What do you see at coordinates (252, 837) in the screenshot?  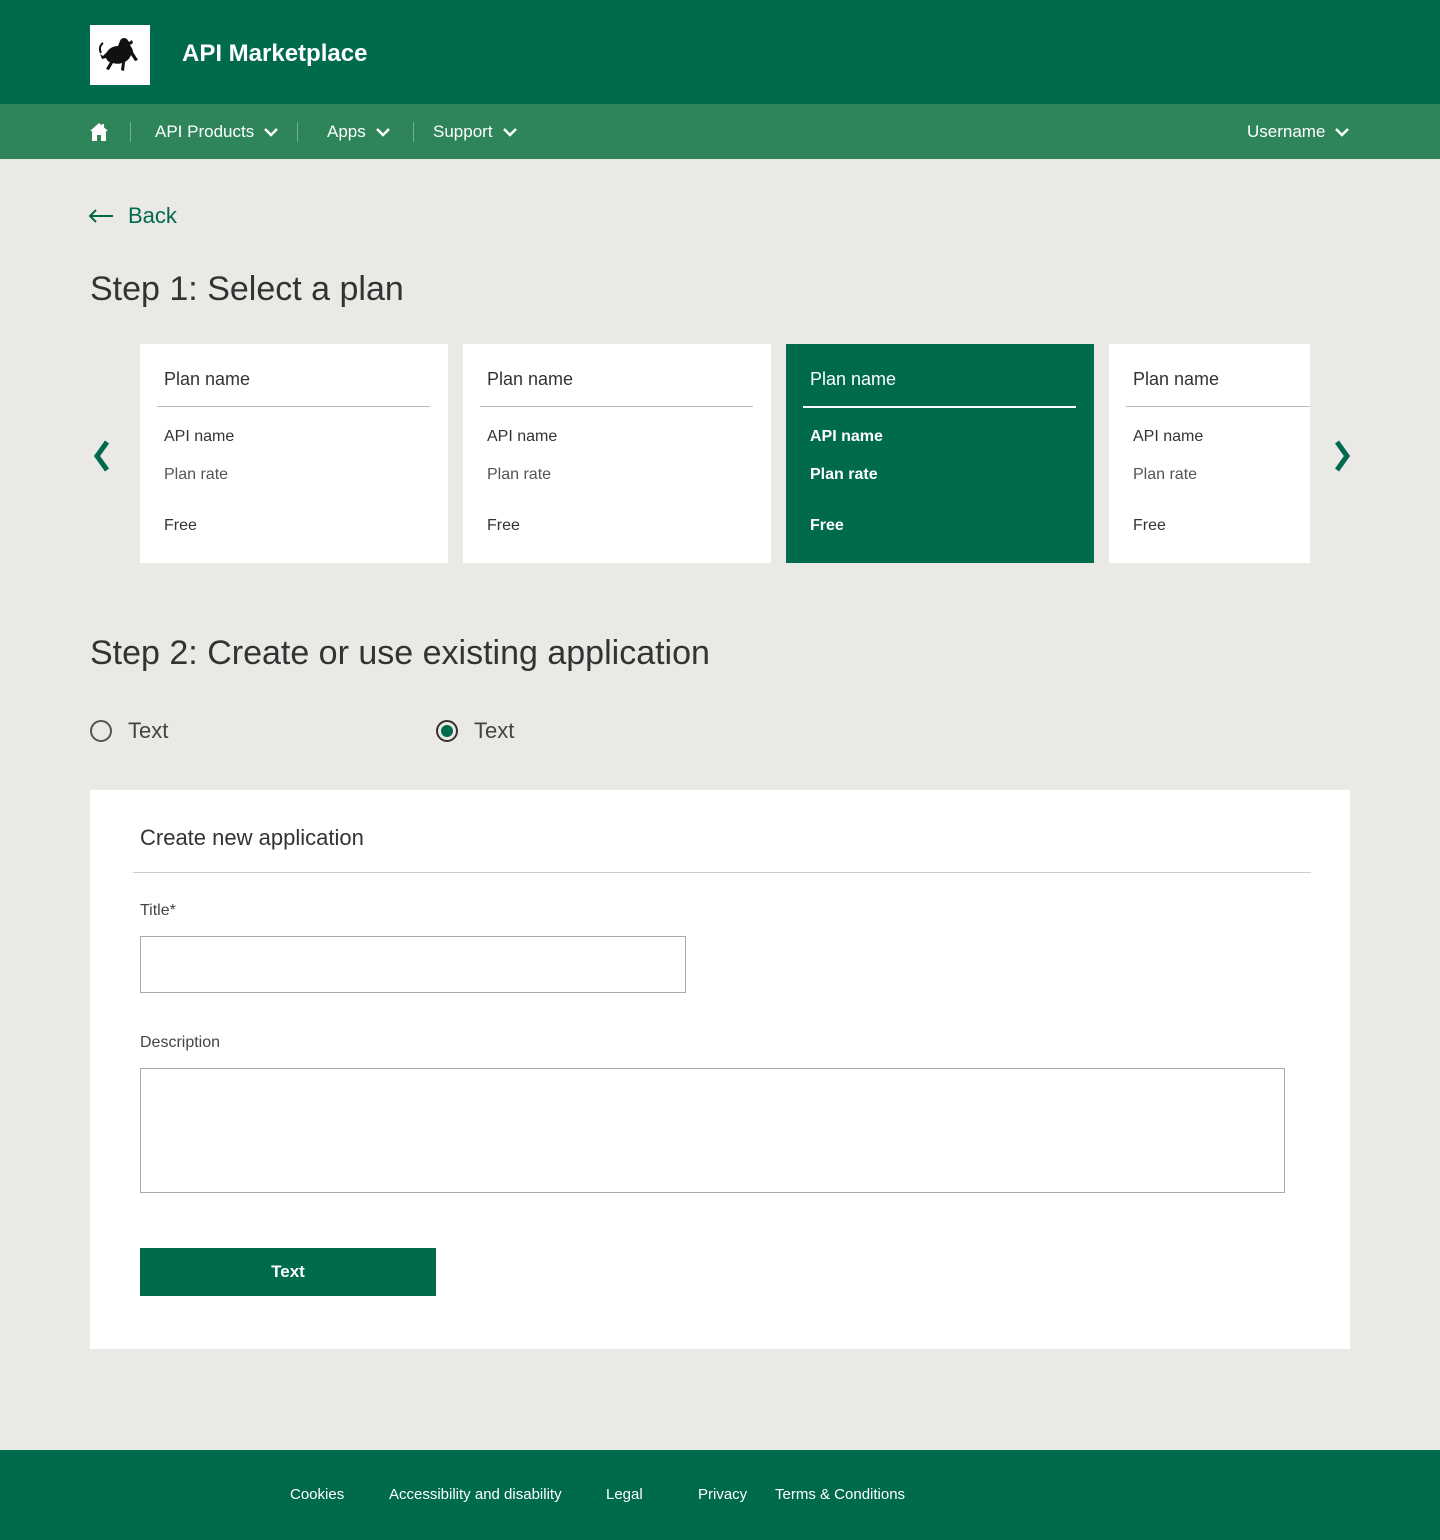 I see `panel-title: Create new application` at bounding box center [252, 837].